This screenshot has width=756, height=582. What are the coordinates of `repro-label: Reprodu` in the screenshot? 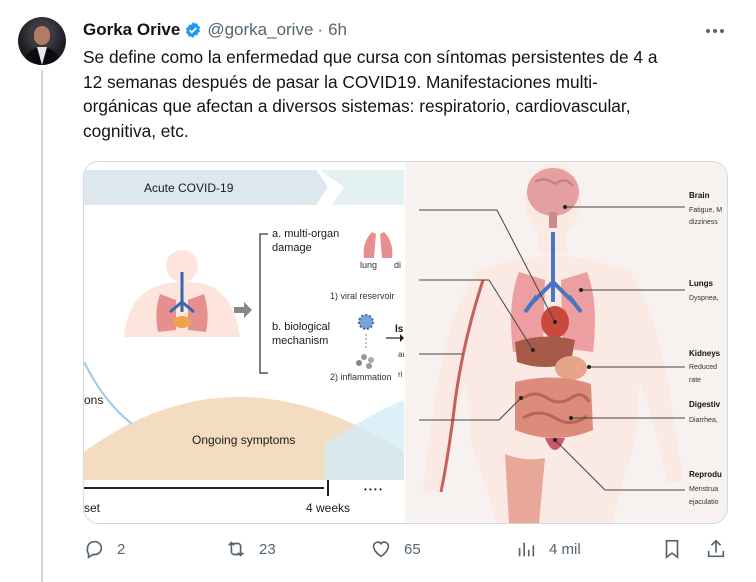 It's located at (705, 474).